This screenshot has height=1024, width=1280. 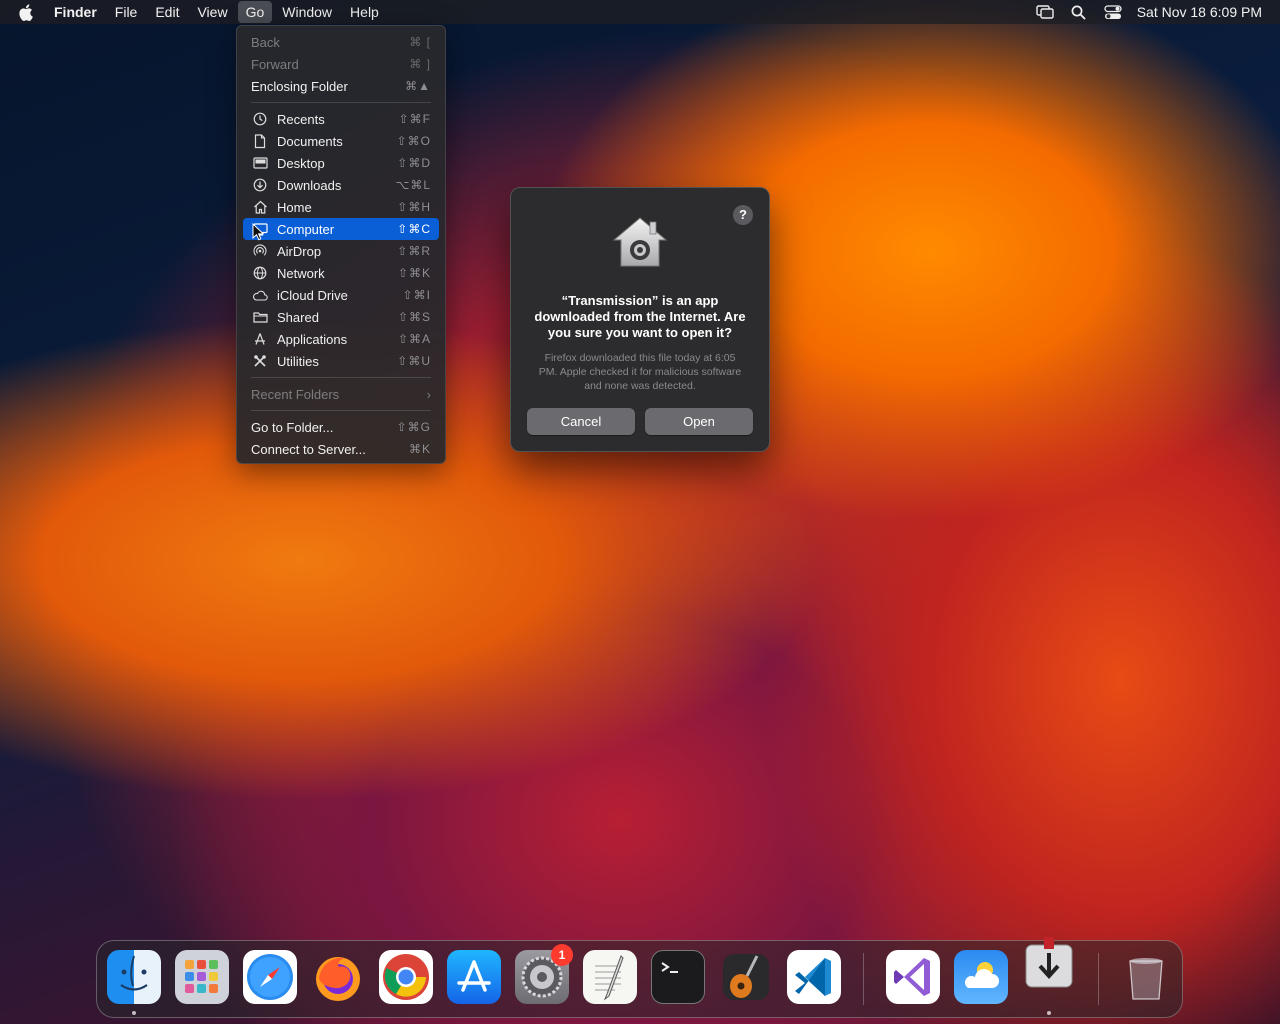 I want to click on dock-safari-icon, so click(x=270, y=977).